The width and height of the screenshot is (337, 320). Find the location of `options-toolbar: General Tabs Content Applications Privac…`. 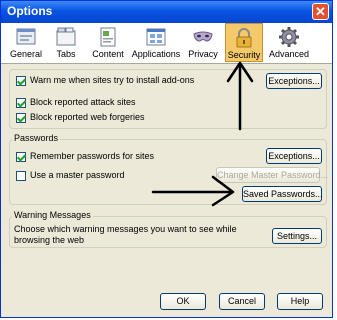

options-toolbar: General Tabs Content Applications Privac… is located at coordinates (166, 43).